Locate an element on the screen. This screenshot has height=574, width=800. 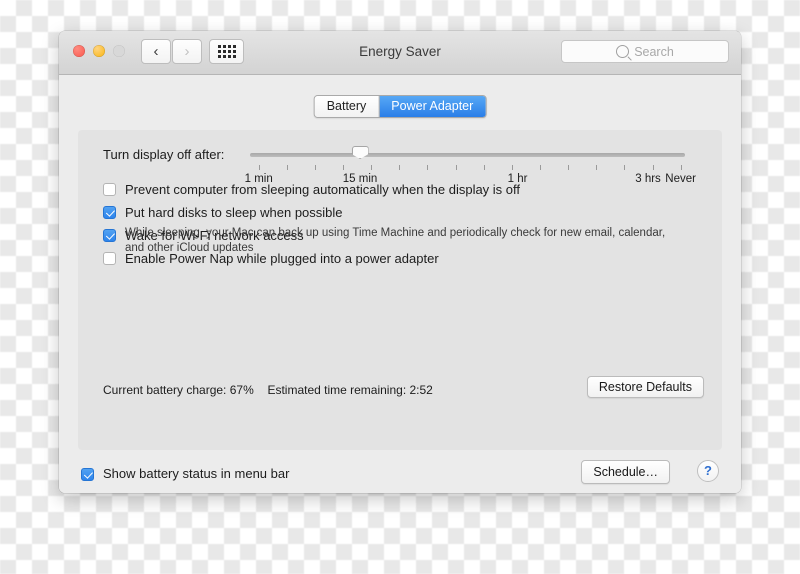
slider-track is located at coordinates (467, 155).